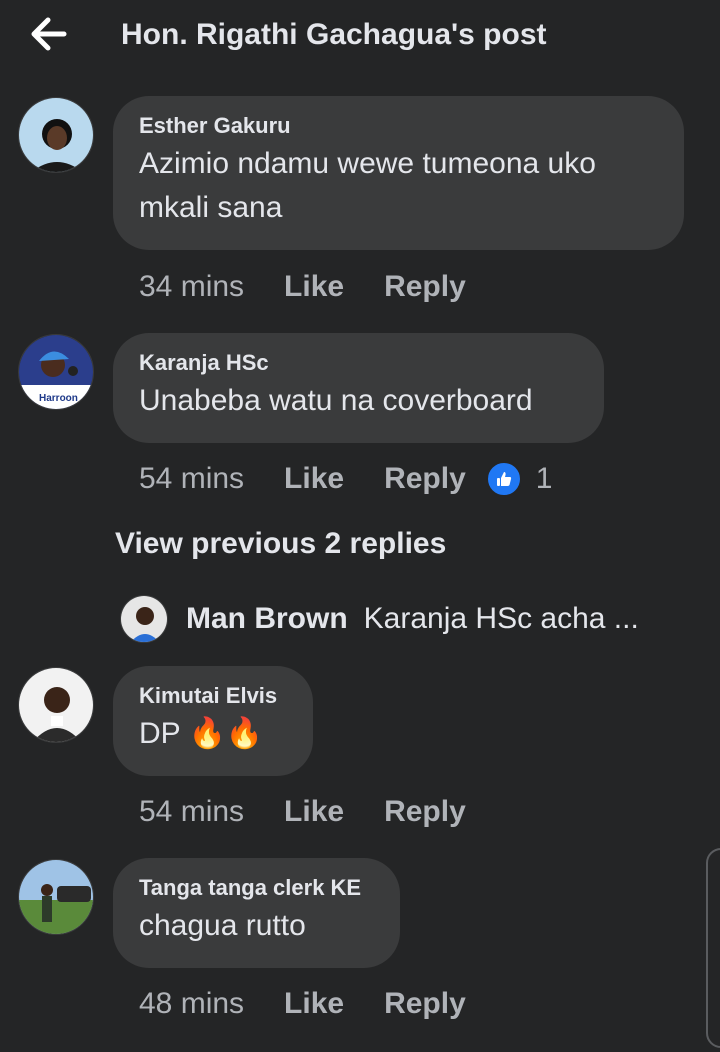  Describe the element at coordinates (358, 363) in the screenshot. I see `comment-author: Karanja HSc` at that location.